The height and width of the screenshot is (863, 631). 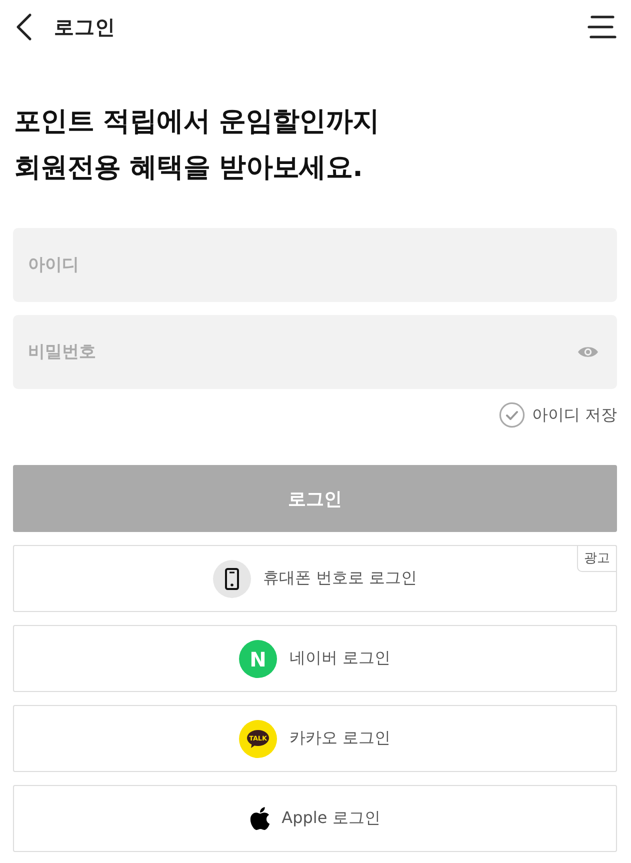 What do you see at coordinates (231, 579) in the screenshot?
I see `phone-icon` at bounding box center [231, 579].